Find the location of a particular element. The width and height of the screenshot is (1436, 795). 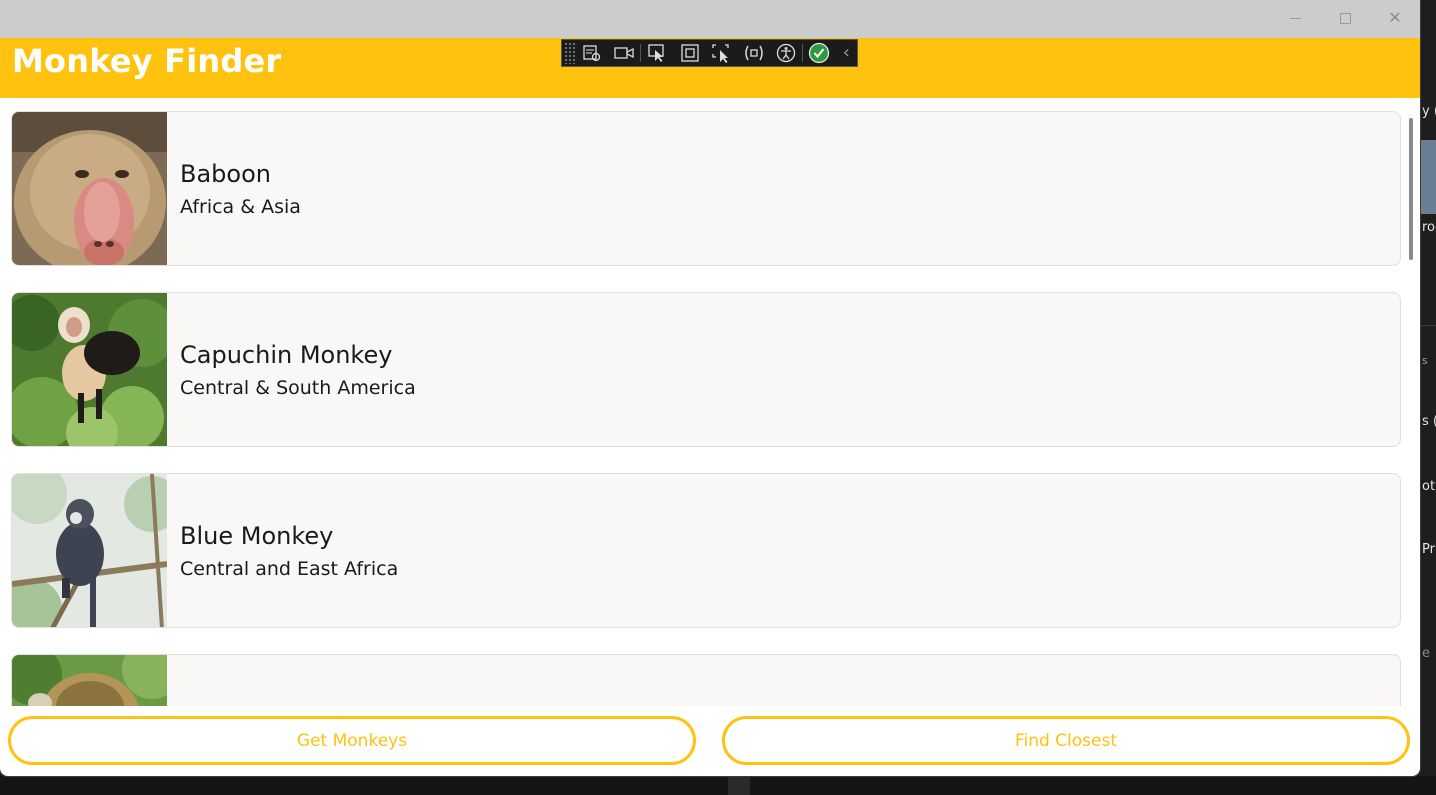

maximize-icon is located at coordinates (1345, 18).